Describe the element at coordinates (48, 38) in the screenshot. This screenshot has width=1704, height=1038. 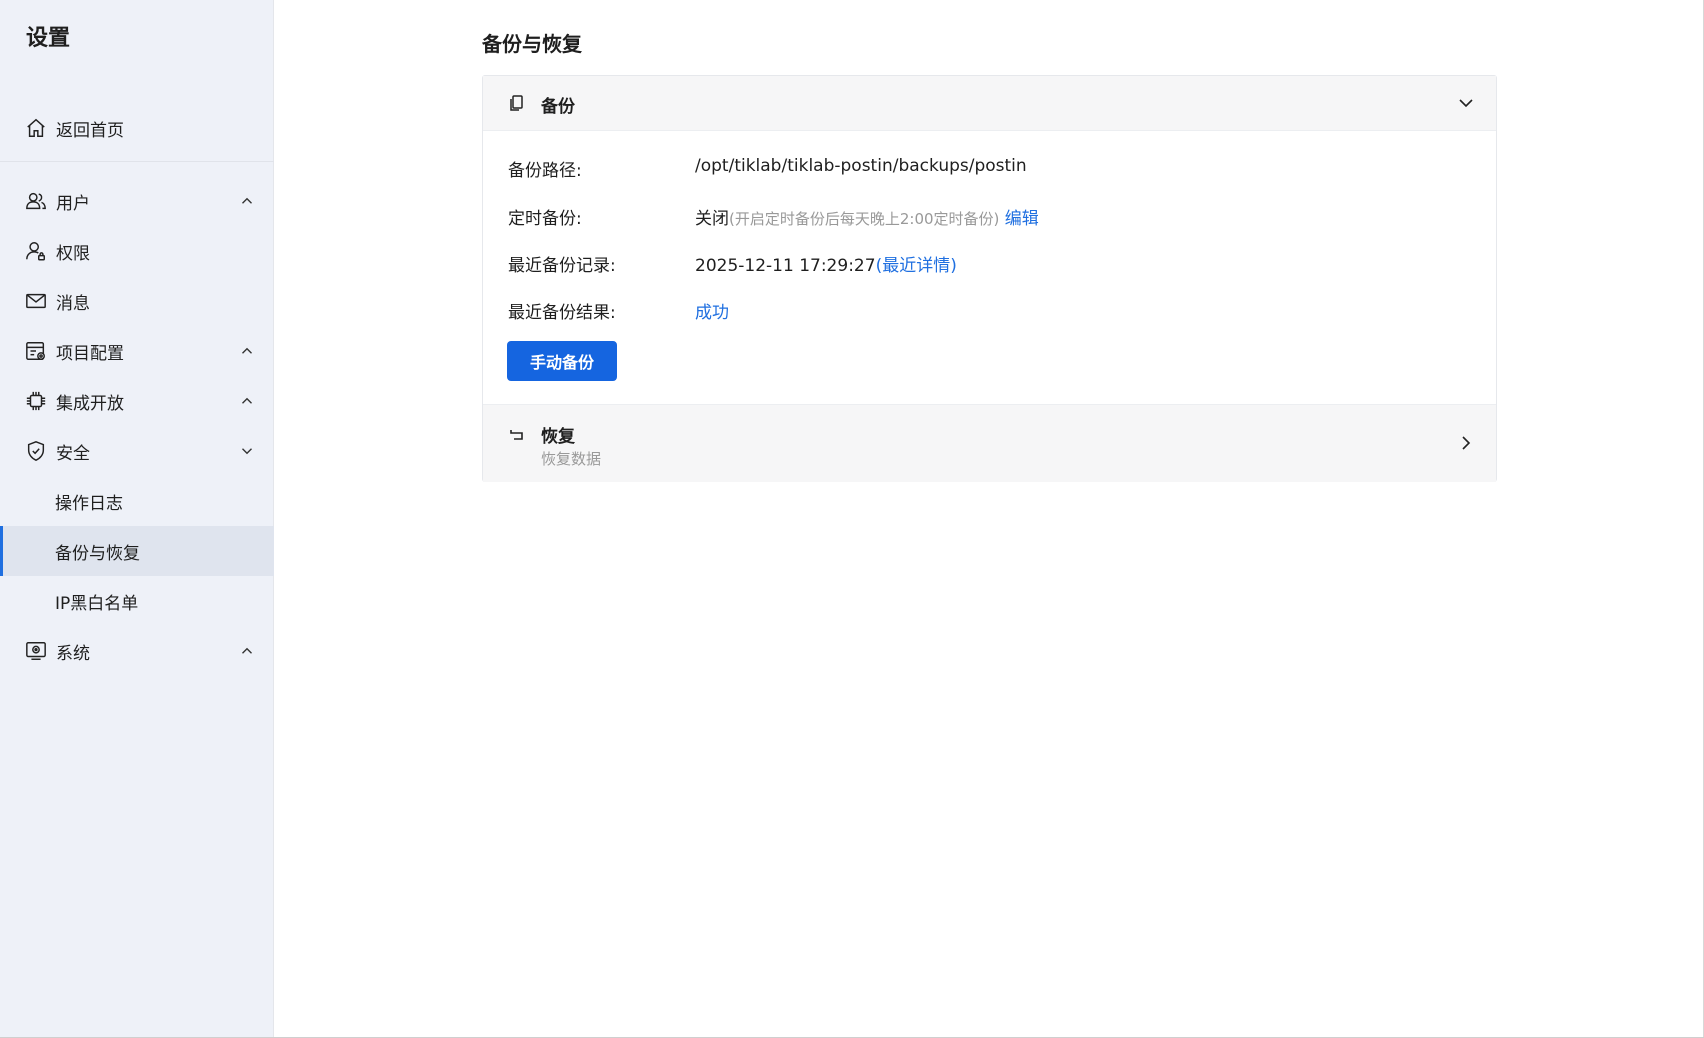
I see `sidebar-title: 设置` at that location.